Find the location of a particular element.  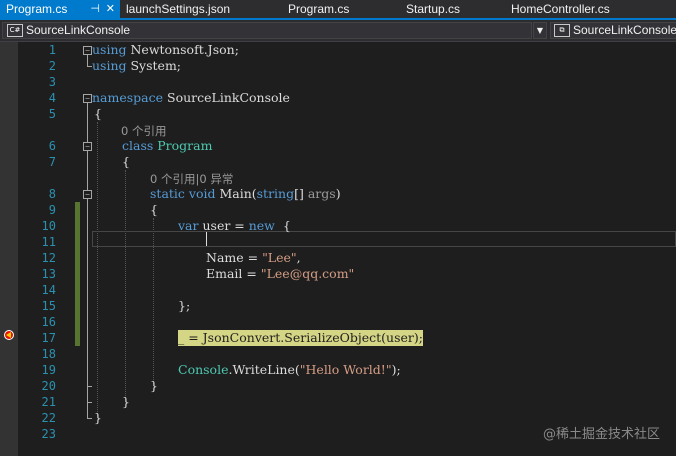

tab-startup-cs: Startup.cs is located at coordinates (445, 9).